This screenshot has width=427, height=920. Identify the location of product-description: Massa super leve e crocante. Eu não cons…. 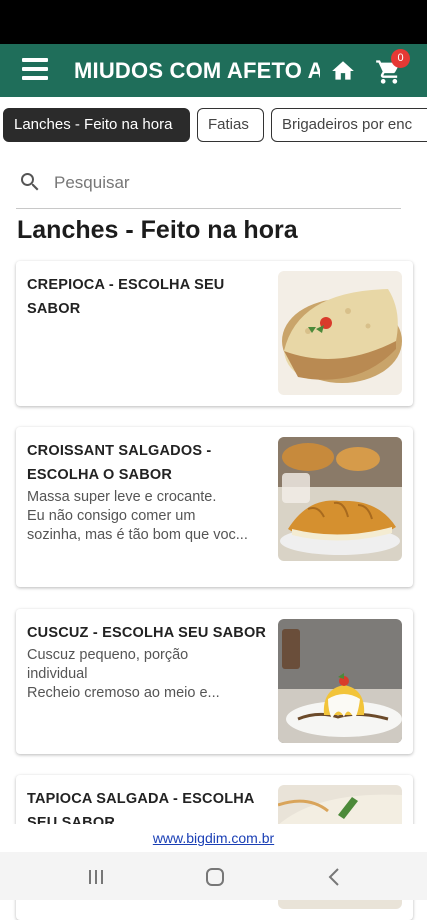
(147, 516).